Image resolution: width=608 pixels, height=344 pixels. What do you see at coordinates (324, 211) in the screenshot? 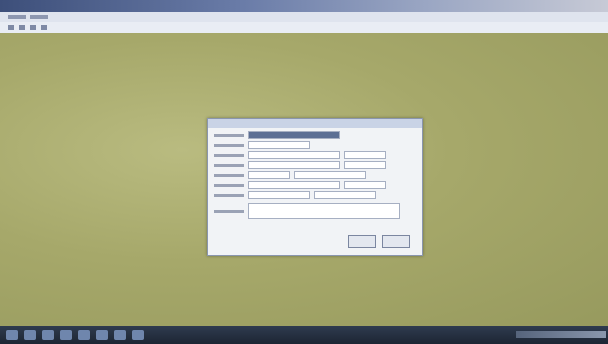
I see `notes-field` at bounding box center [324, 211].